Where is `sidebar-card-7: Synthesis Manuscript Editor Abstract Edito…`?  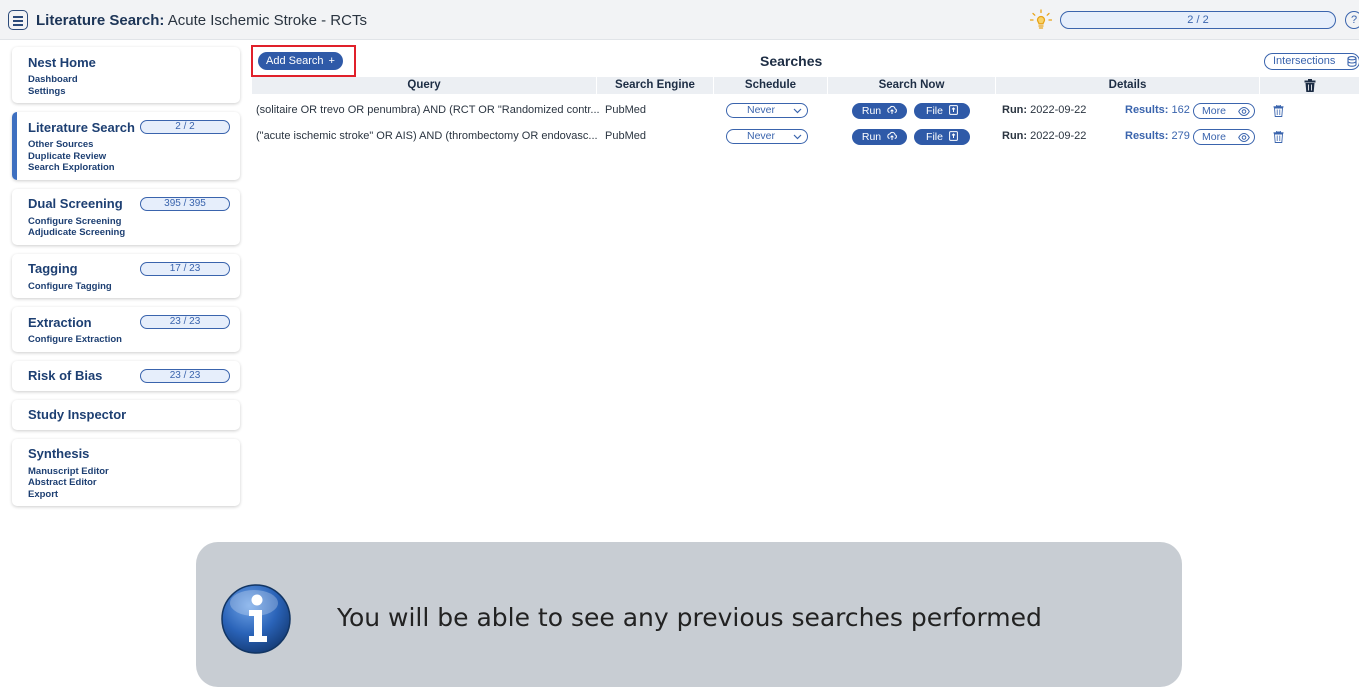
sidebar-card-7: Synthesis Manuscript Editor Abstract Edito… is located at coordinates (126, 472).